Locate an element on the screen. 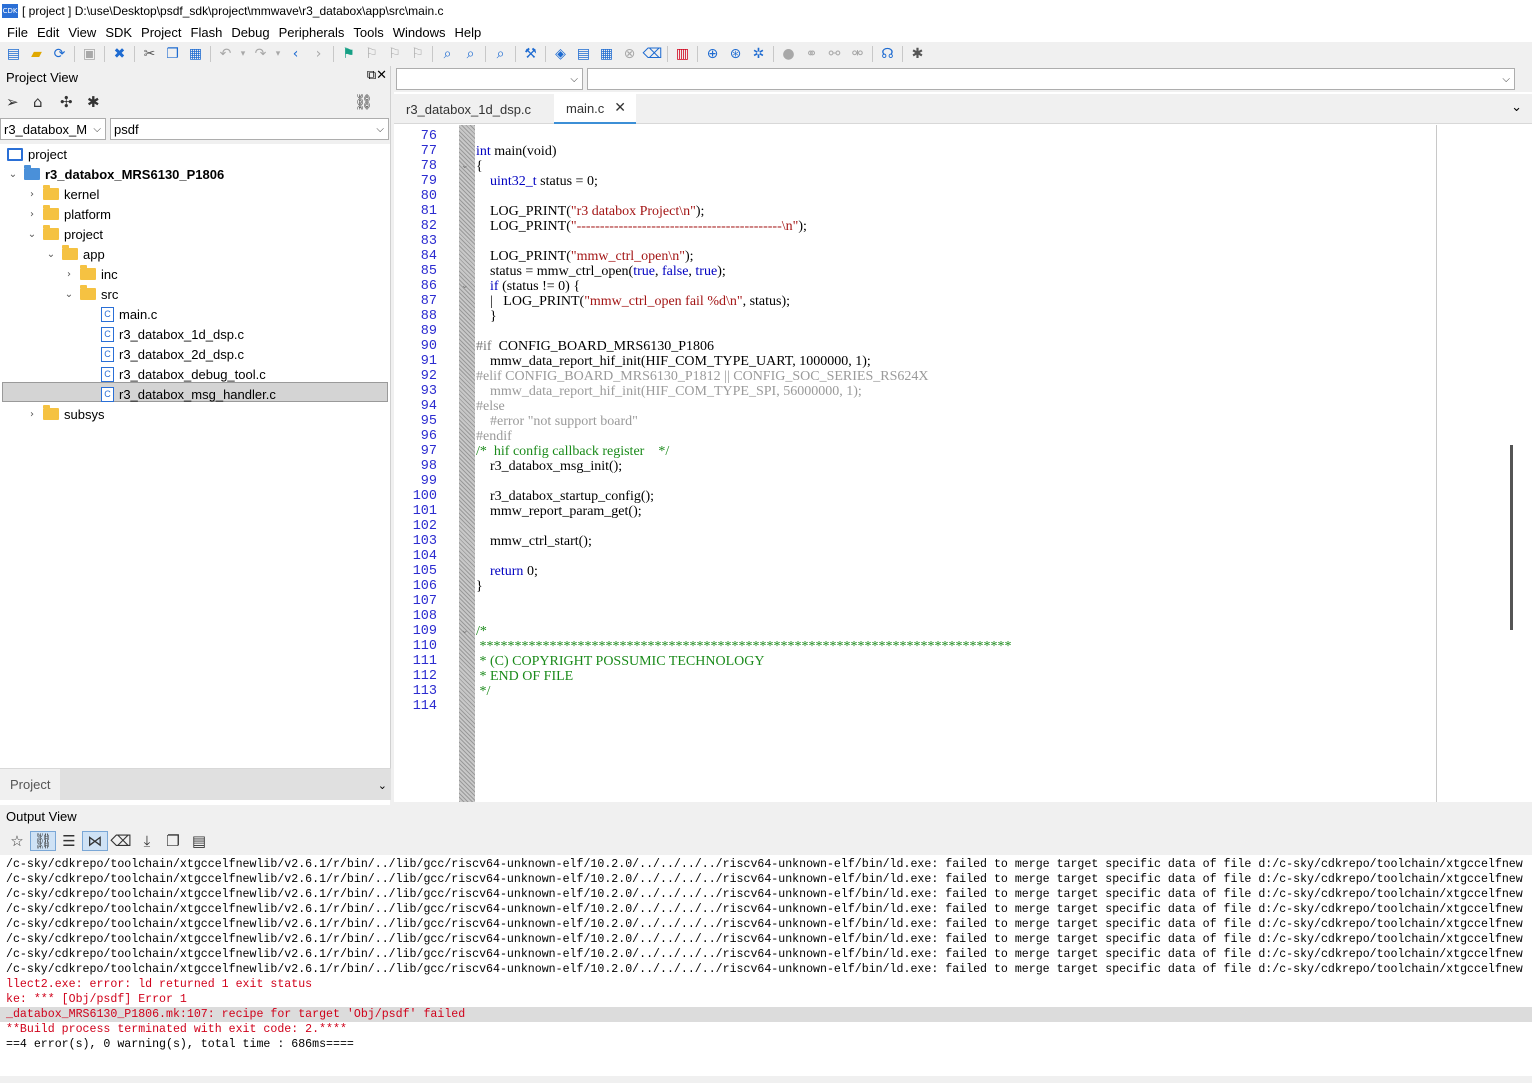  undo-dropdown-icon: ▾ is located at coordinates (243, 54).